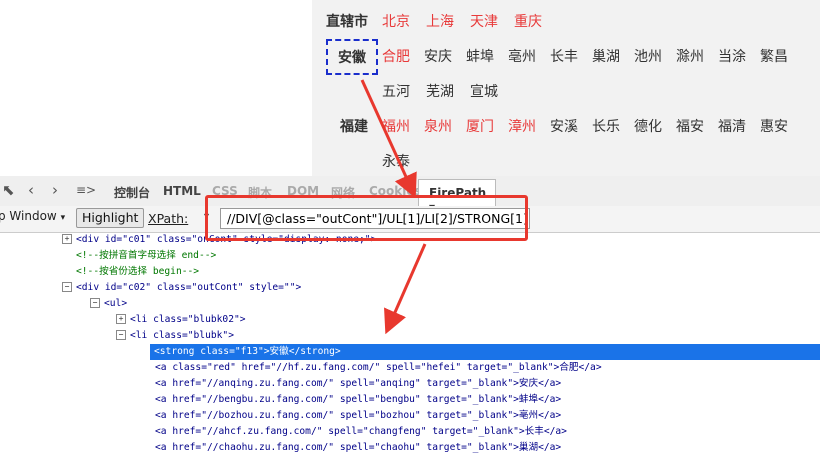 This screenshot has height=456, width=820. I want to click on tab-html: HTML, so click(182, 191).